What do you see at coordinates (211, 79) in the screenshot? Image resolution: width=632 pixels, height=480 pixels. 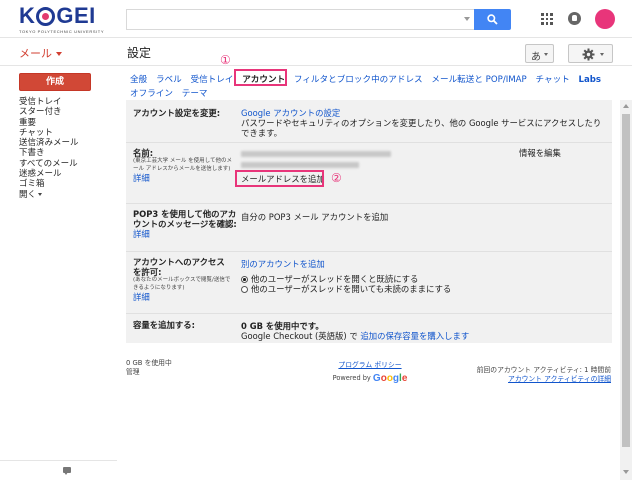 I see `tab-inbox: 受信トレイ` at bounding box center [211, 79].